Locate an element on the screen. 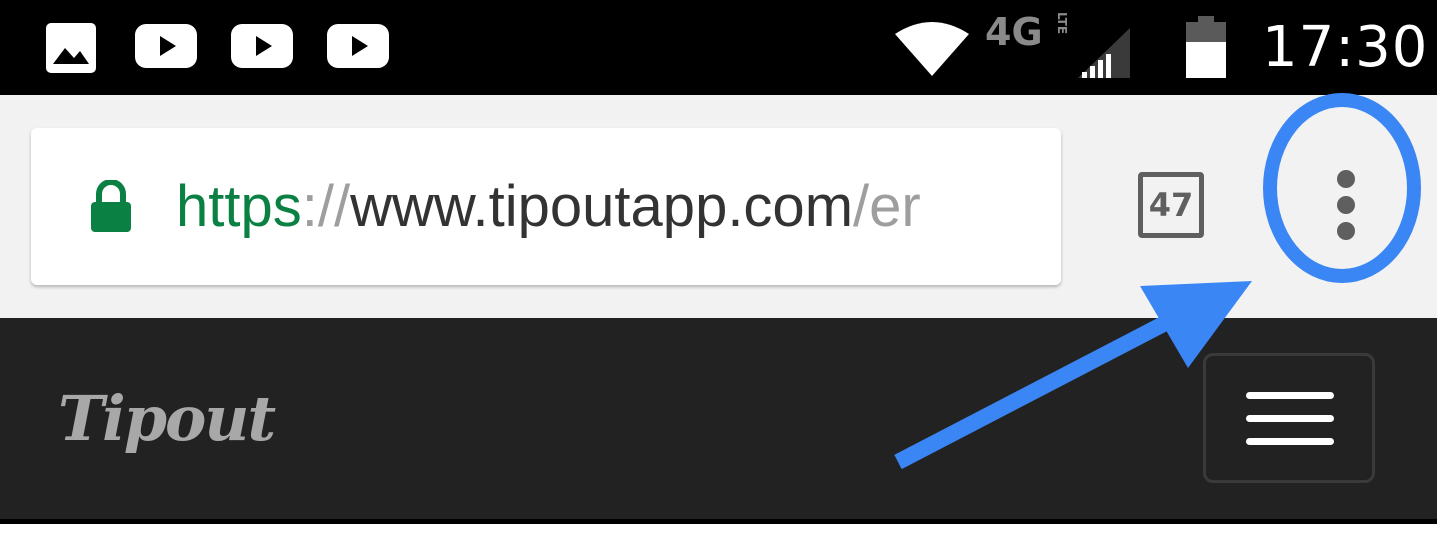 Image resolution: width=1437 pixels, height=542 pixels. hamburger-menu-button is located at coordinates (1289, 418).